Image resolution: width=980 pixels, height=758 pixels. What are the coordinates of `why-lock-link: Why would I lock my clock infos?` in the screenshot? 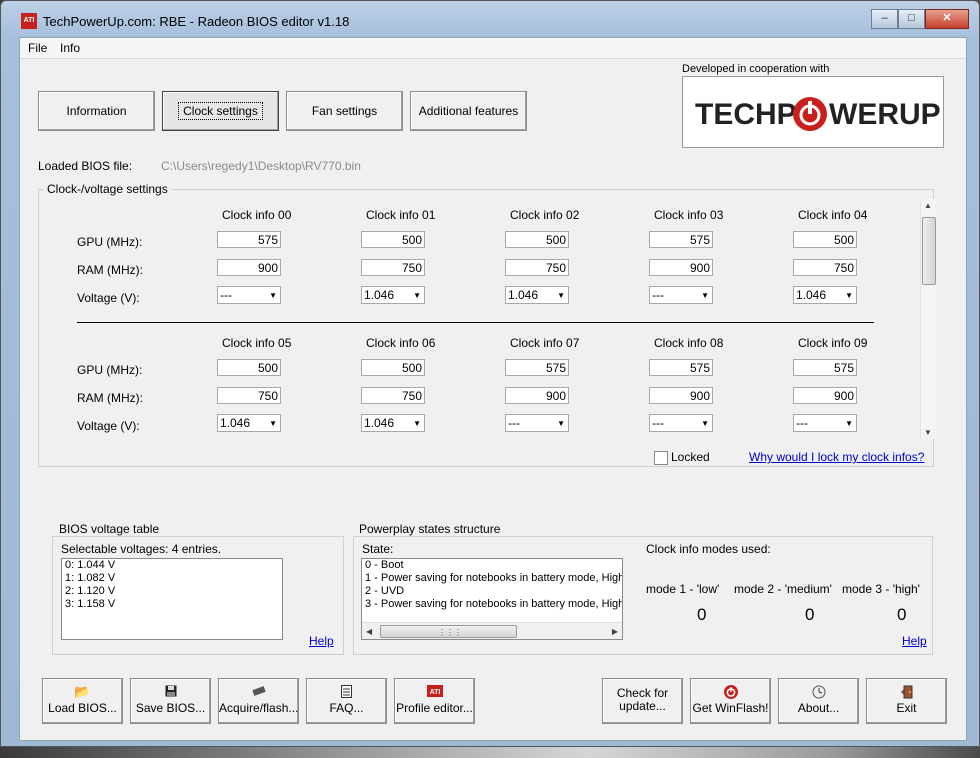 It's located at (836, 457).